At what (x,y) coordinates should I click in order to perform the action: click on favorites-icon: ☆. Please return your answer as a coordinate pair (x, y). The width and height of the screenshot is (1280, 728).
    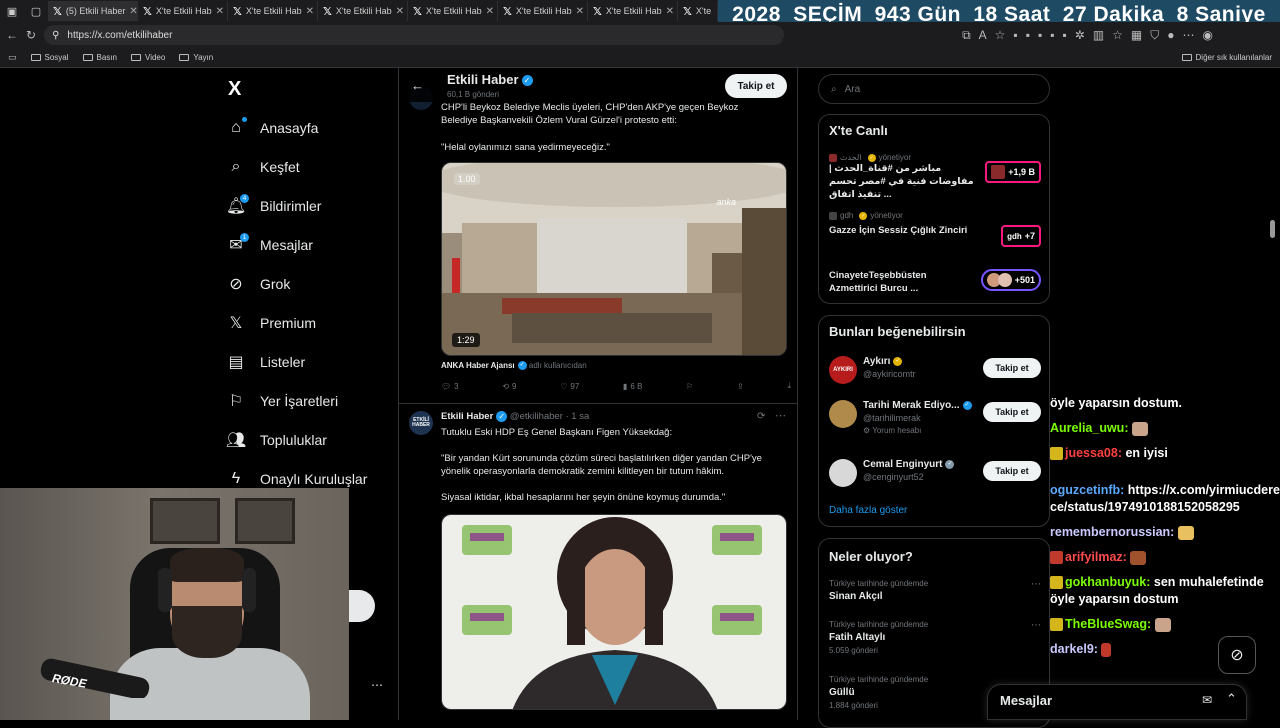
    Looking at the image, I should click on (1117, 35).